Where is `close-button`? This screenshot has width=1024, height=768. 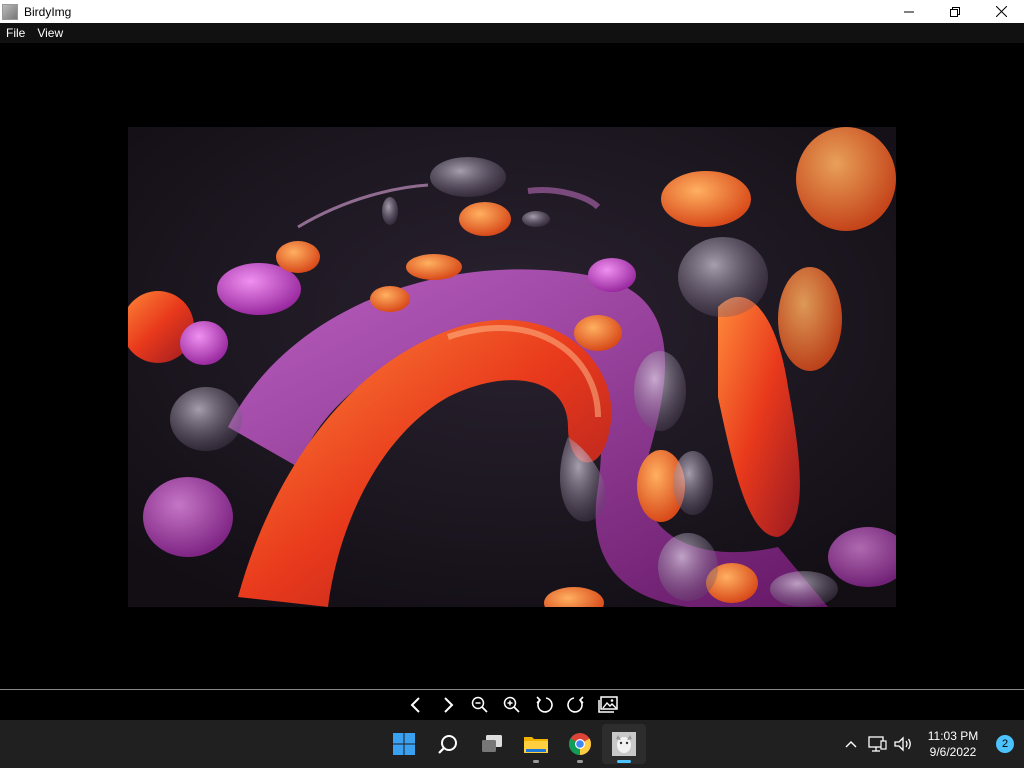 close-button is located at coordinates (1001, 11).